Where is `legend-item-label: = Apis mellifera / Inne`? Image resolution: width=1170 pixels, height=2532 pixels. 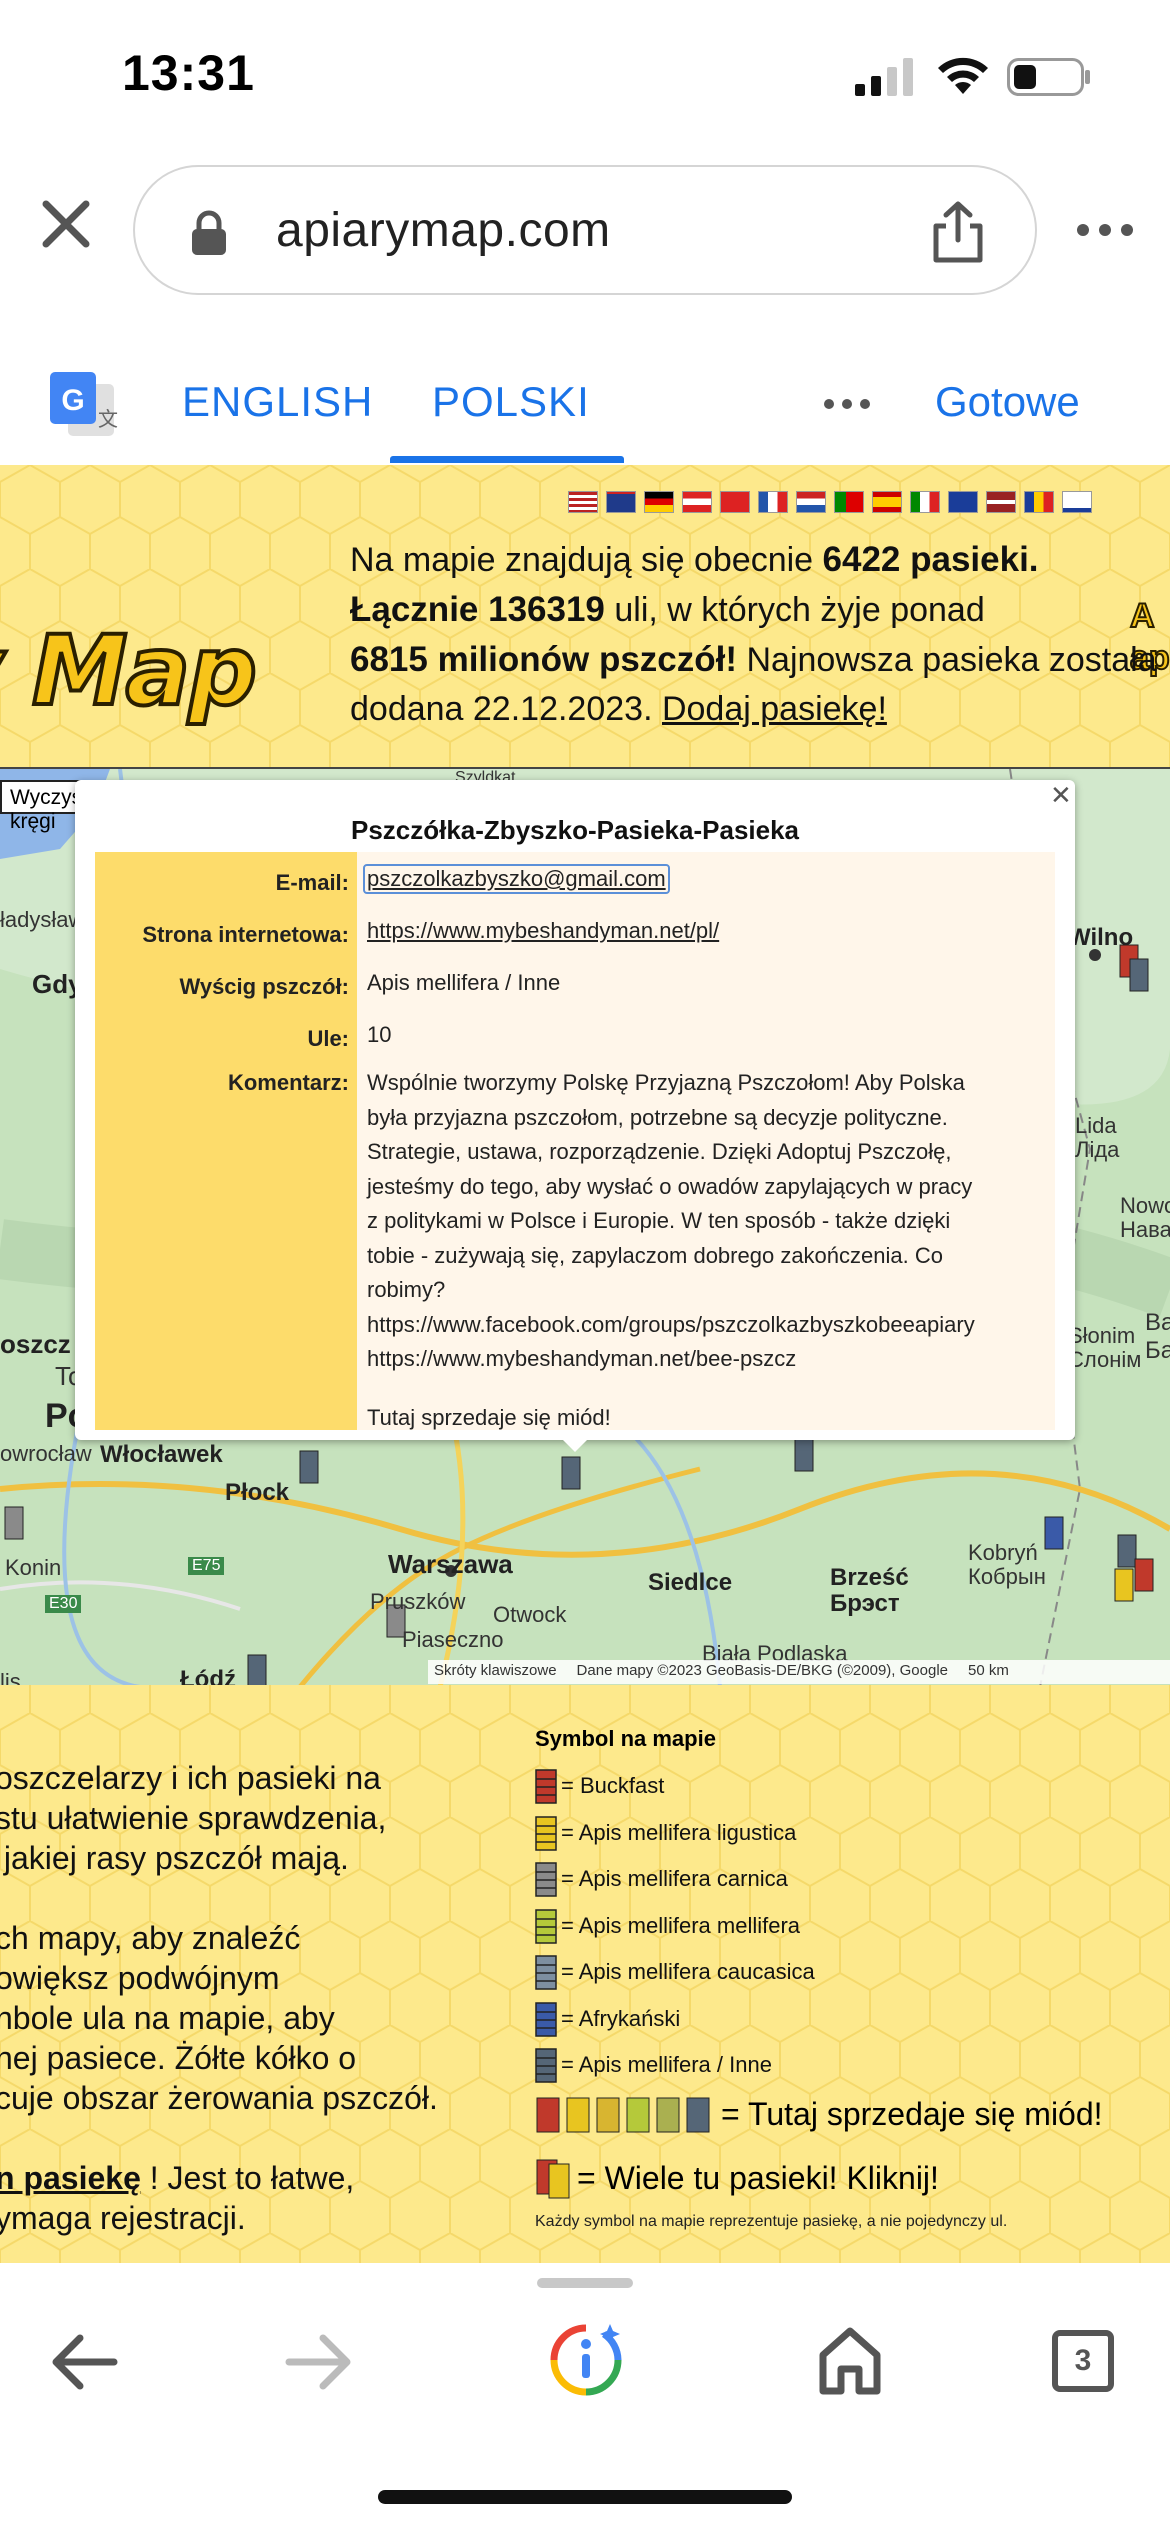 legend-item-label: = Apis mellifera / Inne is located at coordinates (666, 2064).